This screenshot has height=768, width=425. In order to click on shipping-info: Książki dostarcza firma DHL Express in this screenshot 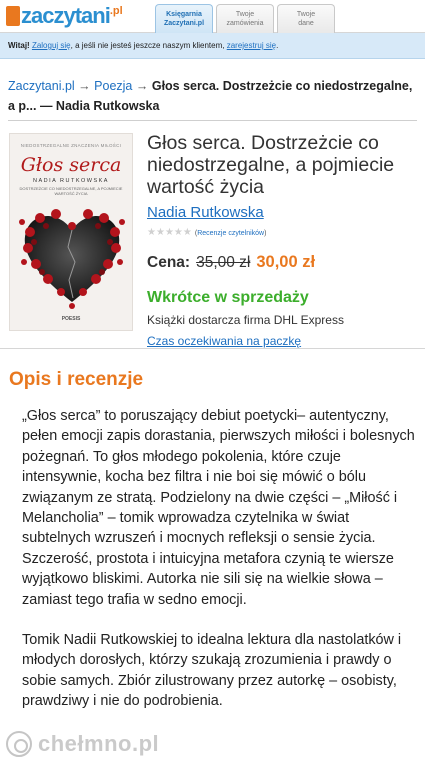, I will do `click(245, 320)`.